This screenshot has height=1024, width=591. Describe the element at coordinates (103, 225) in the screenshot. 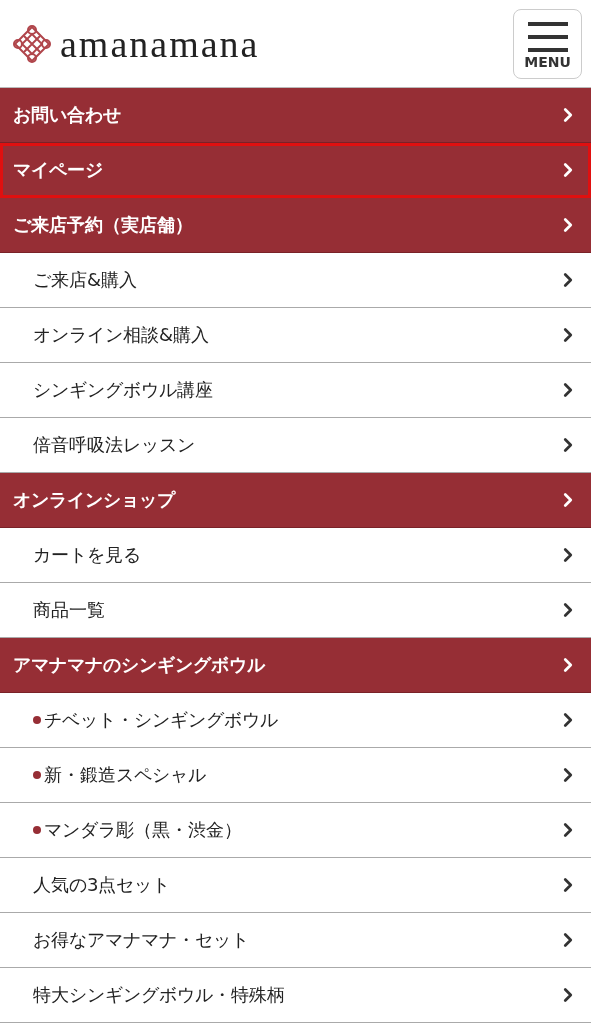

I see `menu-item-label: ご来店予約（実店舗）` at that location.